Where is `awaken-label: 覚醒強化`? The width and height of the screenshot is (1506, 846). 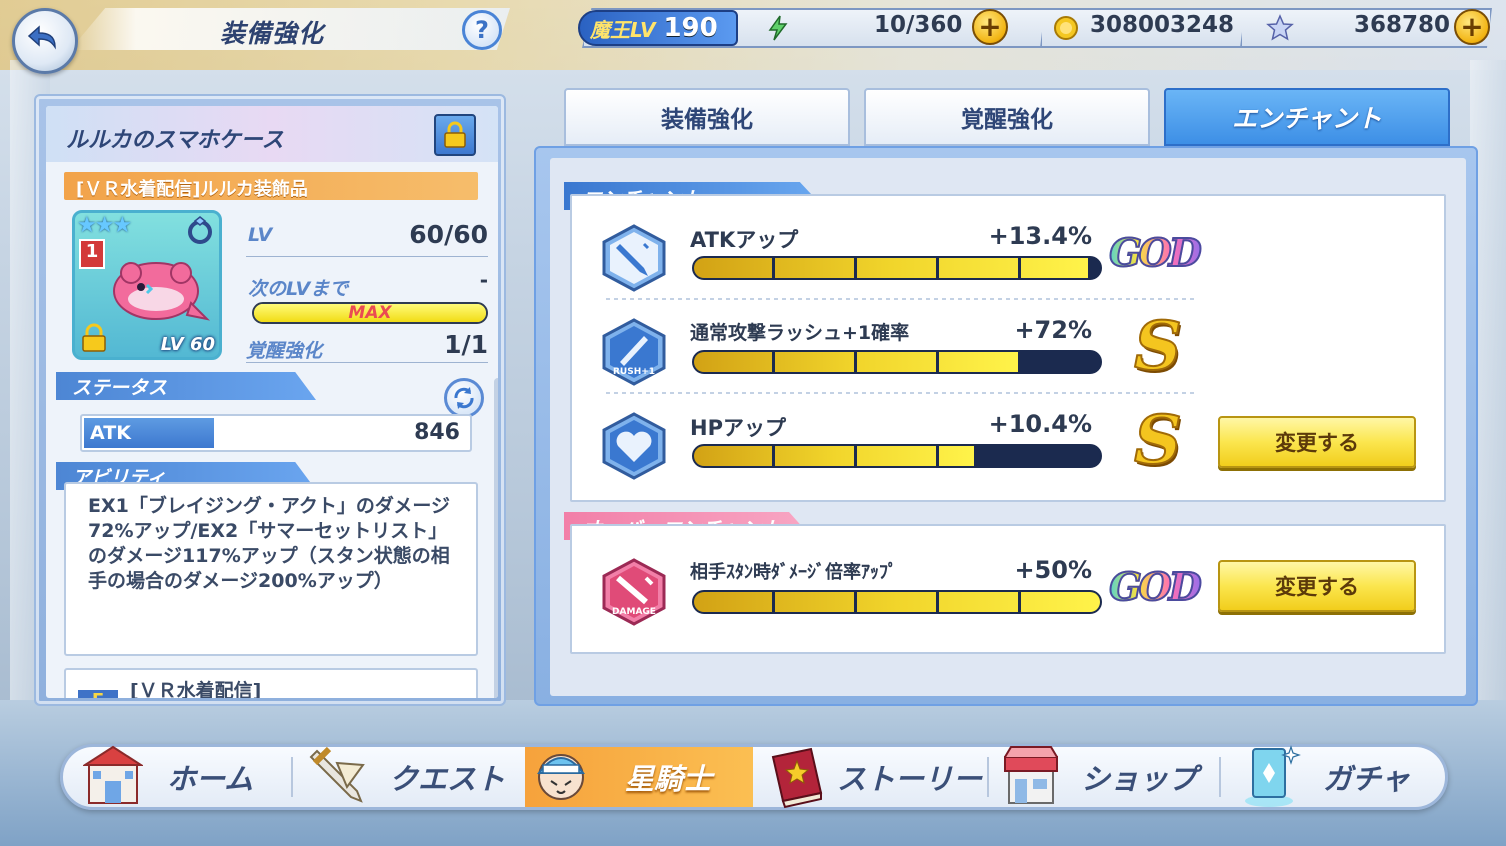 awaken-label: 覚醒強化 is located at coordinates (284, 351).